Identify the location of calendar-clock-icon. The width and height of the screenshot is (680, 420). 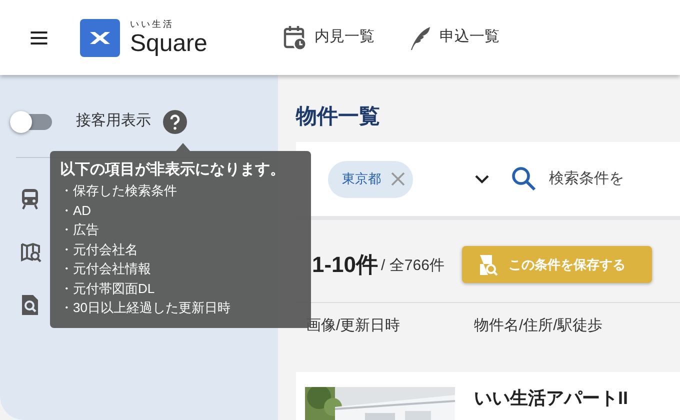
(295, 37).